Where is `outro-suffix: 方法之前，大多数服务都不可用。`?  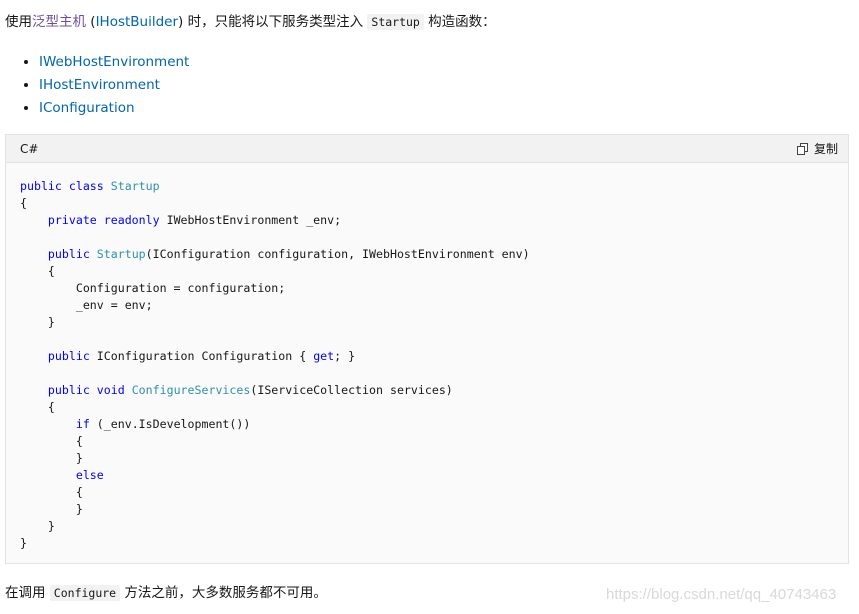
outro-suffix: 方法之前，大多数服务都不可用。 is located at coordinates (223, 593).